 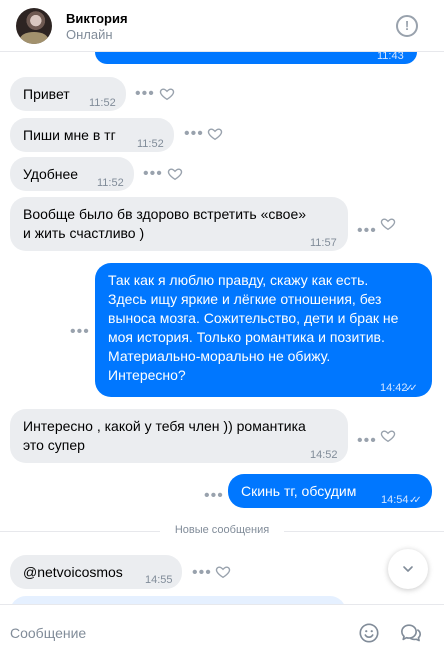 I want to click on contact-name: Виктория, so click(x=97, y=18).